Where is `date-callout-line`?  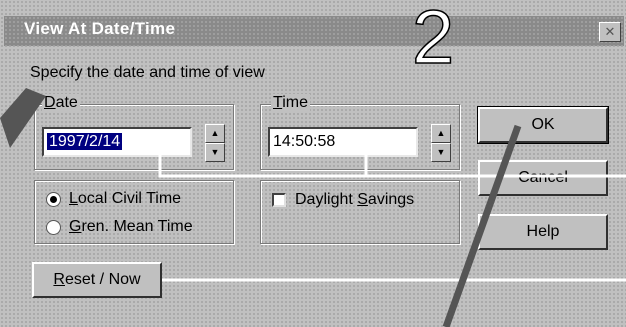
date-callout-line is located at coordinates (392, 164).